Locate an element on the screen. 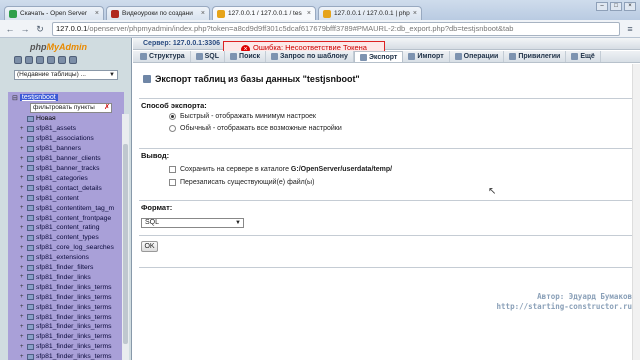  table-name: sfp81_associations is located at coordinates (65, 138).